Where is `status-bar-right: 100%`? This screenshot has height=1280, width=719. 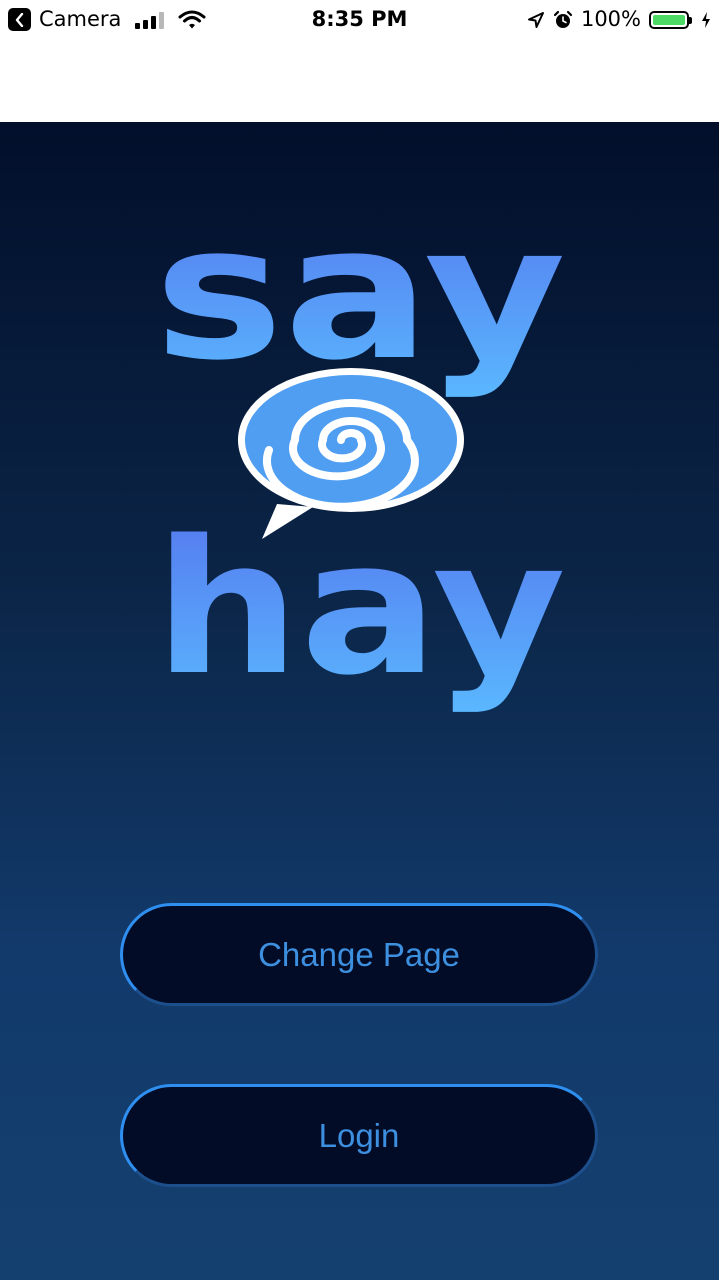
status-bar-right: 100% is located at coordinates (619, 19).